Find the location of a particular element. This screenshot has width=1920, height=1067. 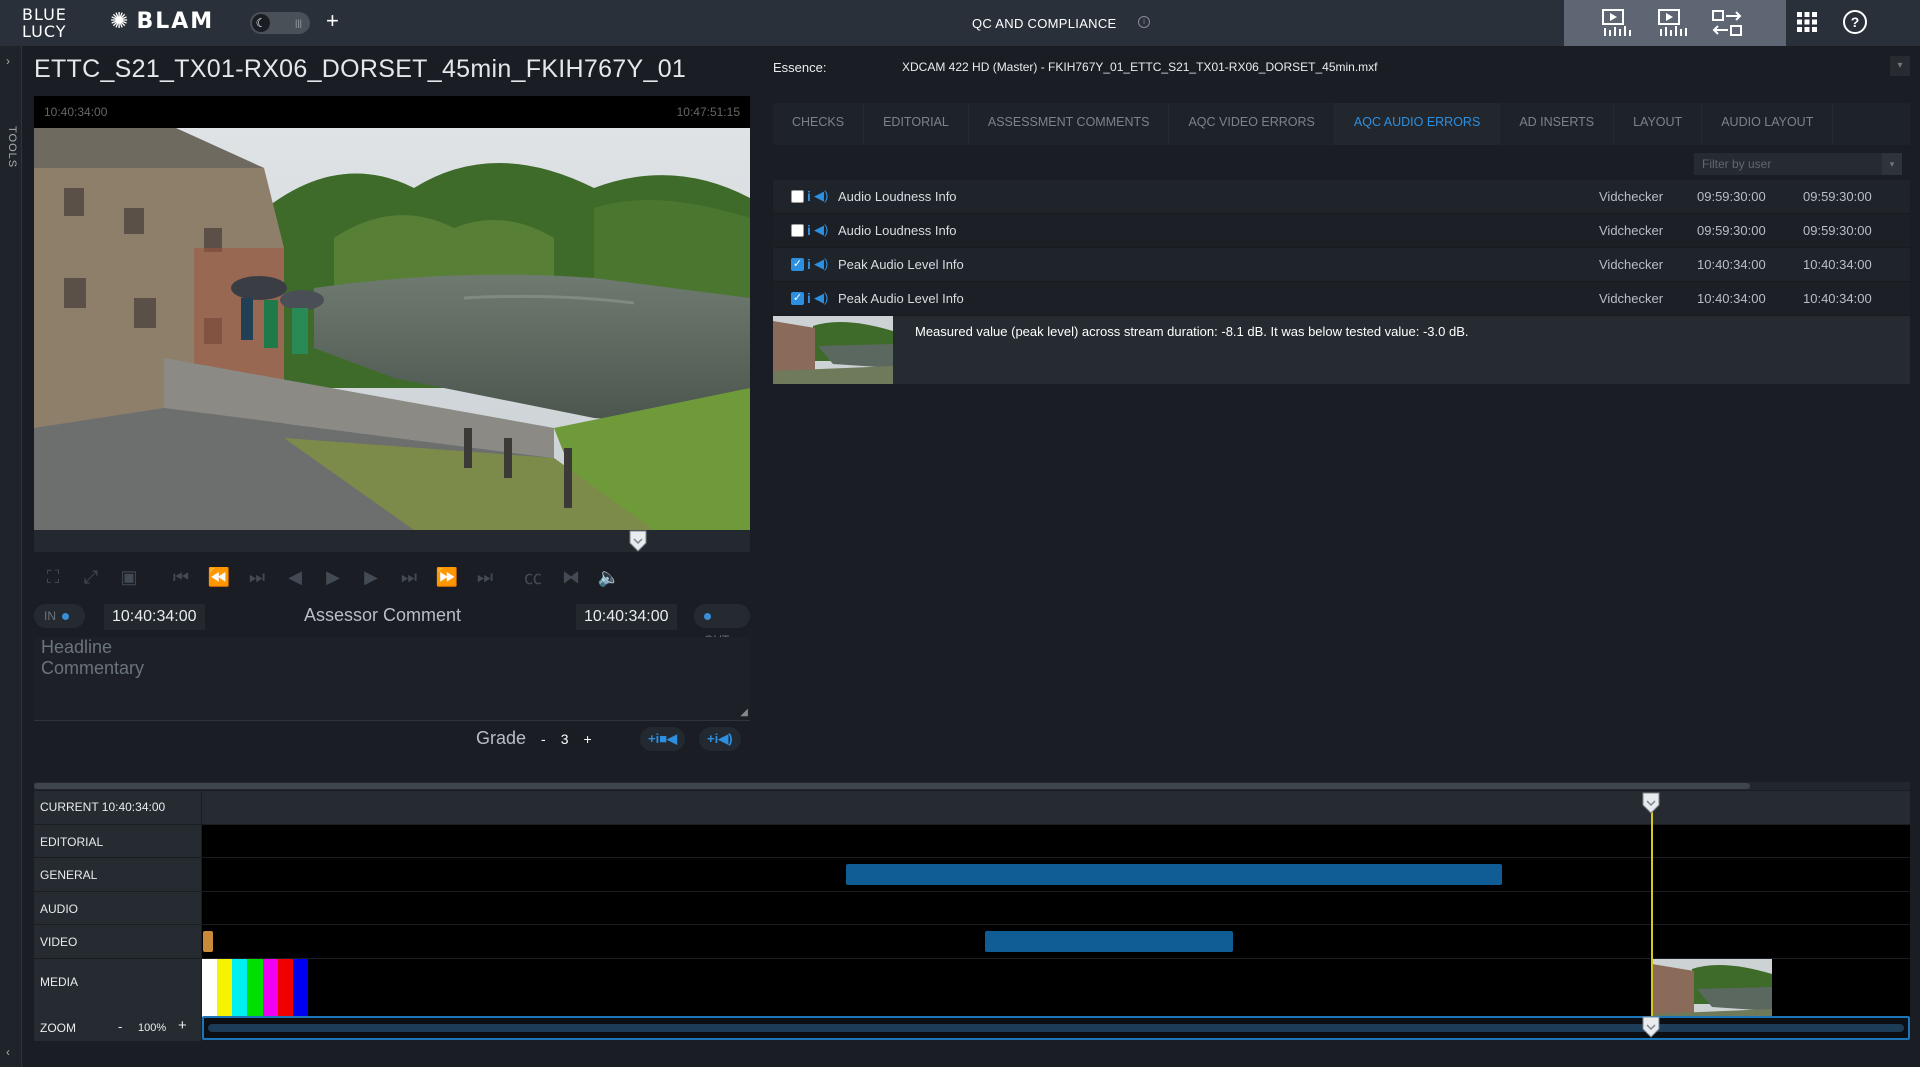

add-audio-comment-button: +i◀) is located at coordinates (720, 739).